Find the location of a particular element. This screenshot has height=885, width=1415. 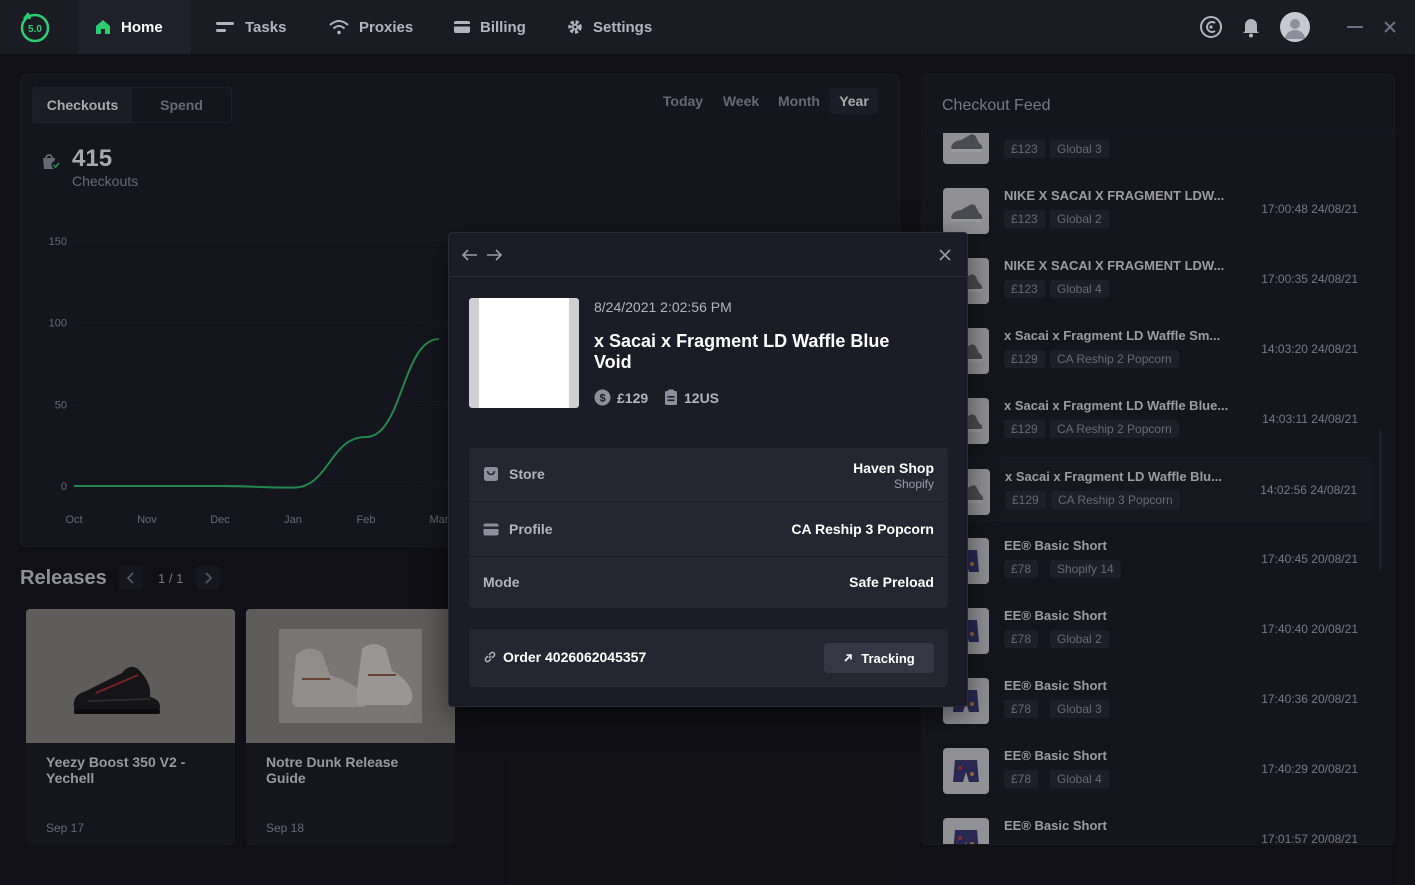

nav-proxies: Proxies is located at coordinates (370, 27).